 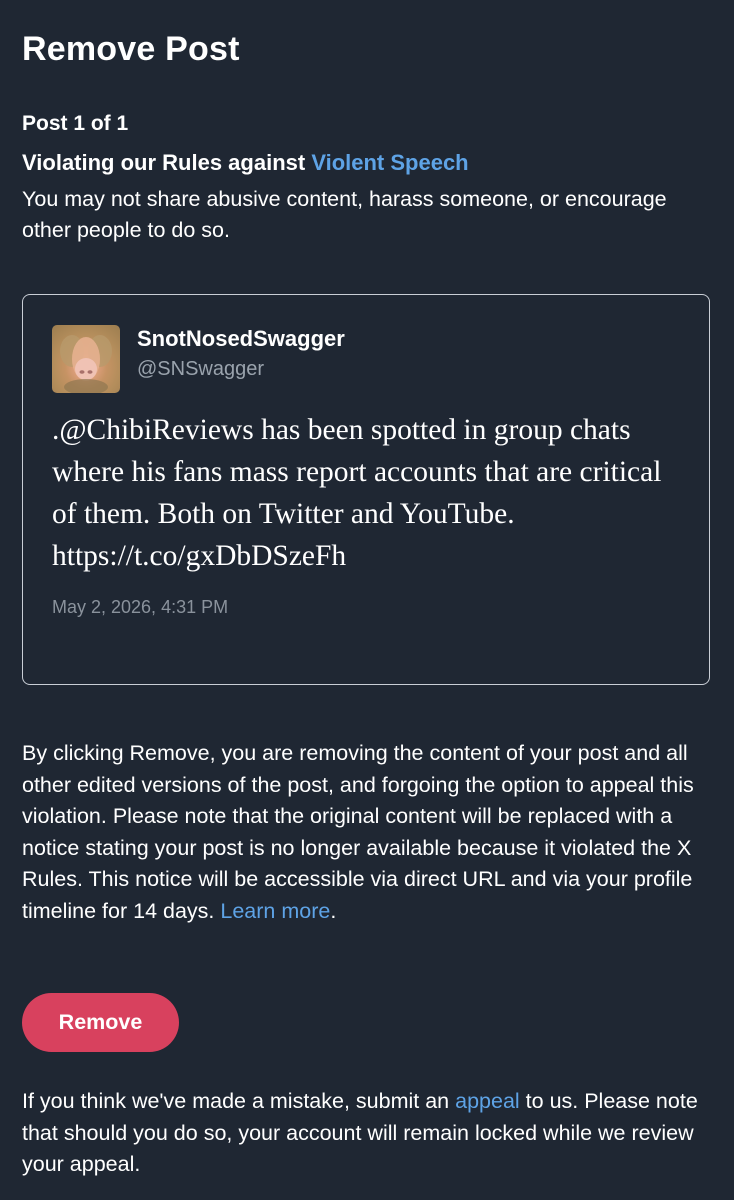 What do you see at coordinates (389, 162) in the screenshot?
I see `rule-link: Violent Speech` at bounding box center [389, 162].